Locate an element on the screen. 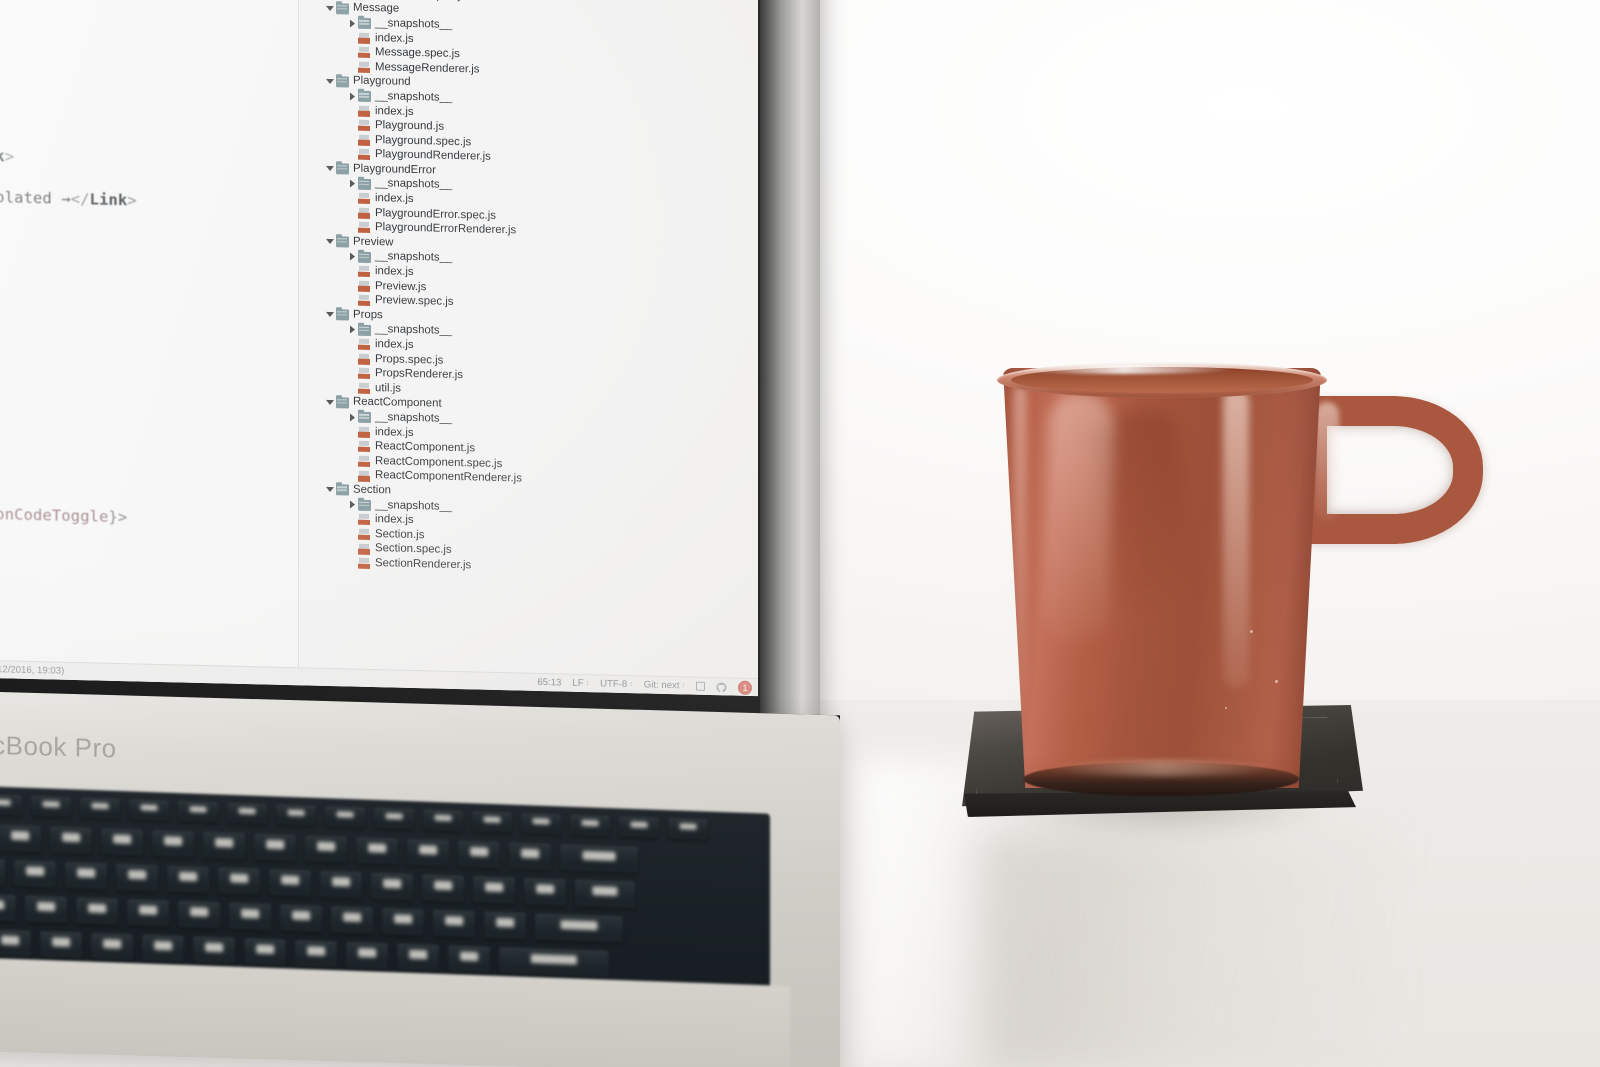 The image size is (1600, 1067). folder-icon is located at coordinates (364, 184).